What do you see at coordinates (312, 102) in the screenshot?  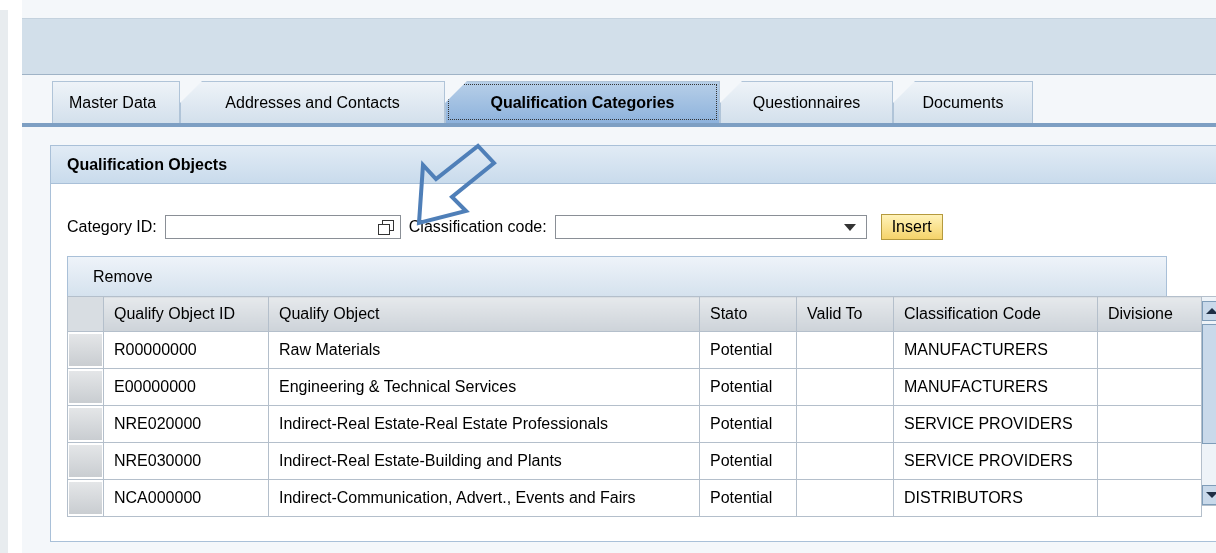 I see `tab: Addresses and Contacts` at bounding box center [312, 102].